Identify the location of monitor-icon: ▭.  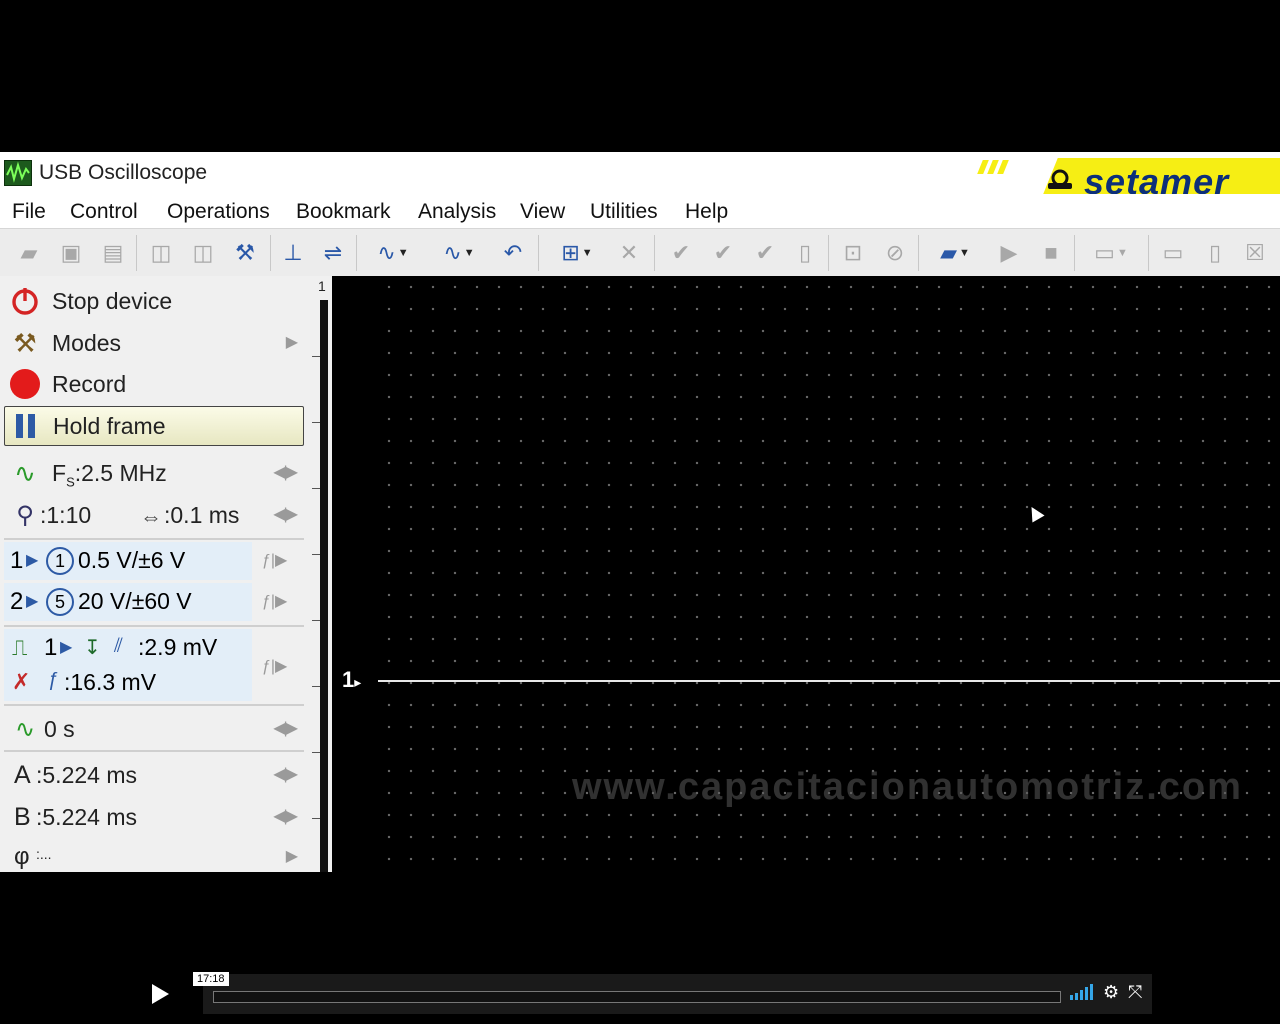
(1173, 253).